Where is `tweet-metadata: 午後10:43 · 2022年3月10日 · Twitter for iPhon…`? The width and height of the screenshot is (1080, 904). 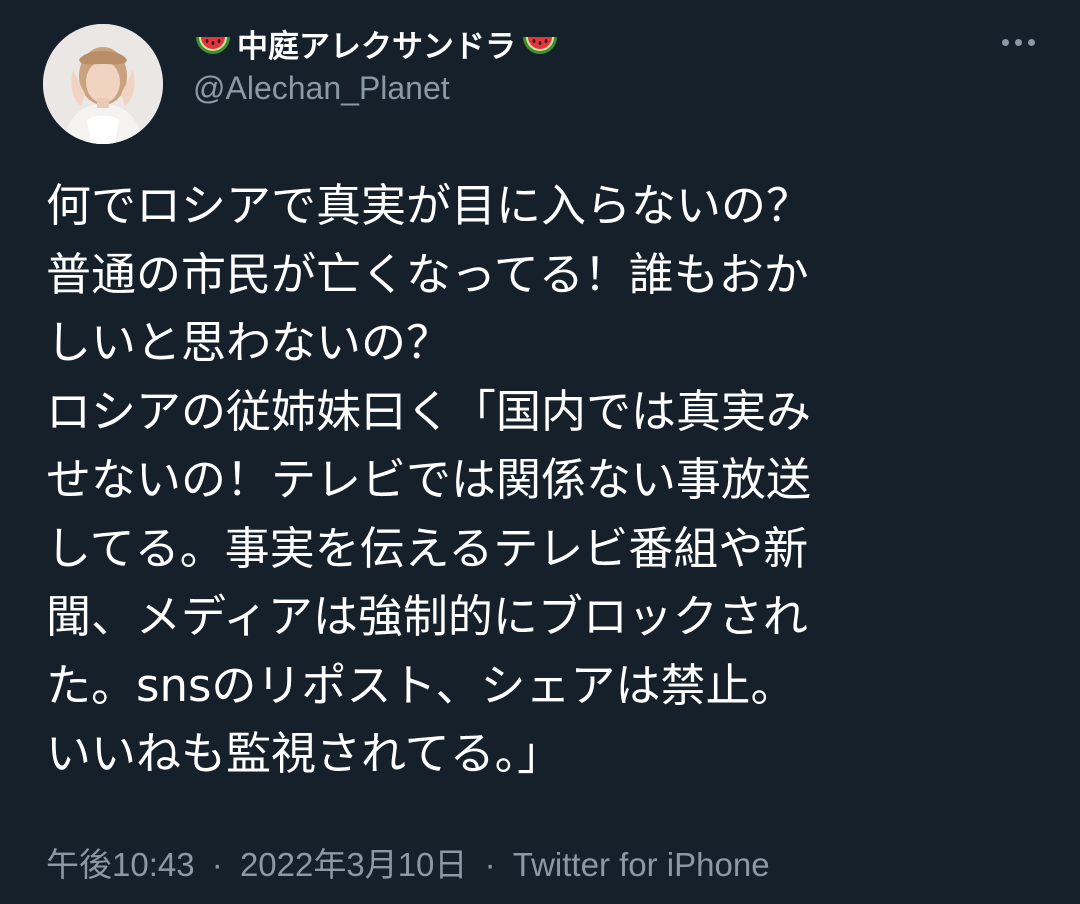
tweet-metadata: 午後10:43 · 2022年3月10日 · Twitter for iPhon… is located at coordinates (408, 862).